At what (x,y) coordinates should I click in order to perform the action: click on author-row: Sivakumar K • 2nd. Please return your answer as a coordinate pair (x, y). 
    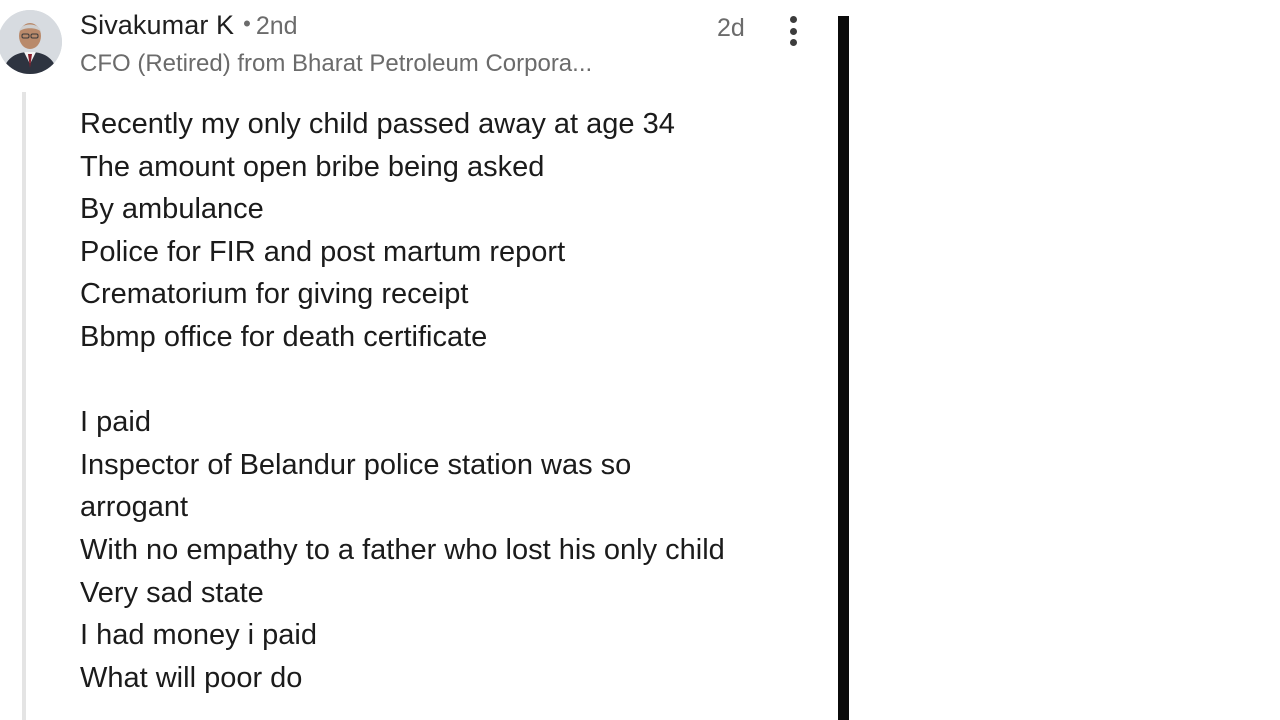
    Looking at the image, I should click on (189, 28).